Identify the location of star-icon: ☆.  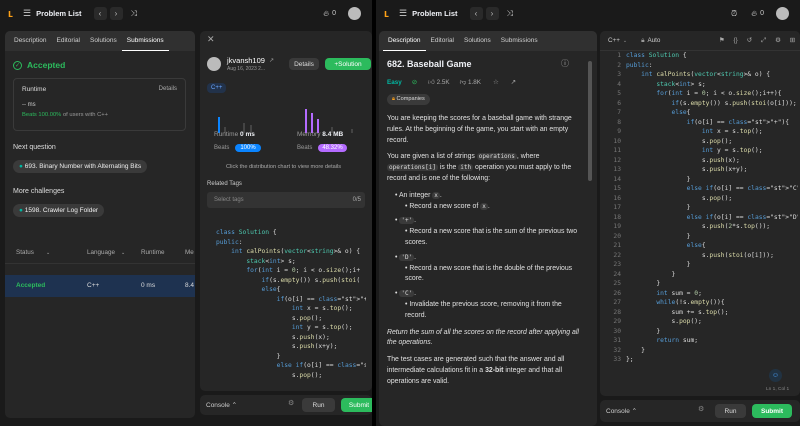
(496, 82).